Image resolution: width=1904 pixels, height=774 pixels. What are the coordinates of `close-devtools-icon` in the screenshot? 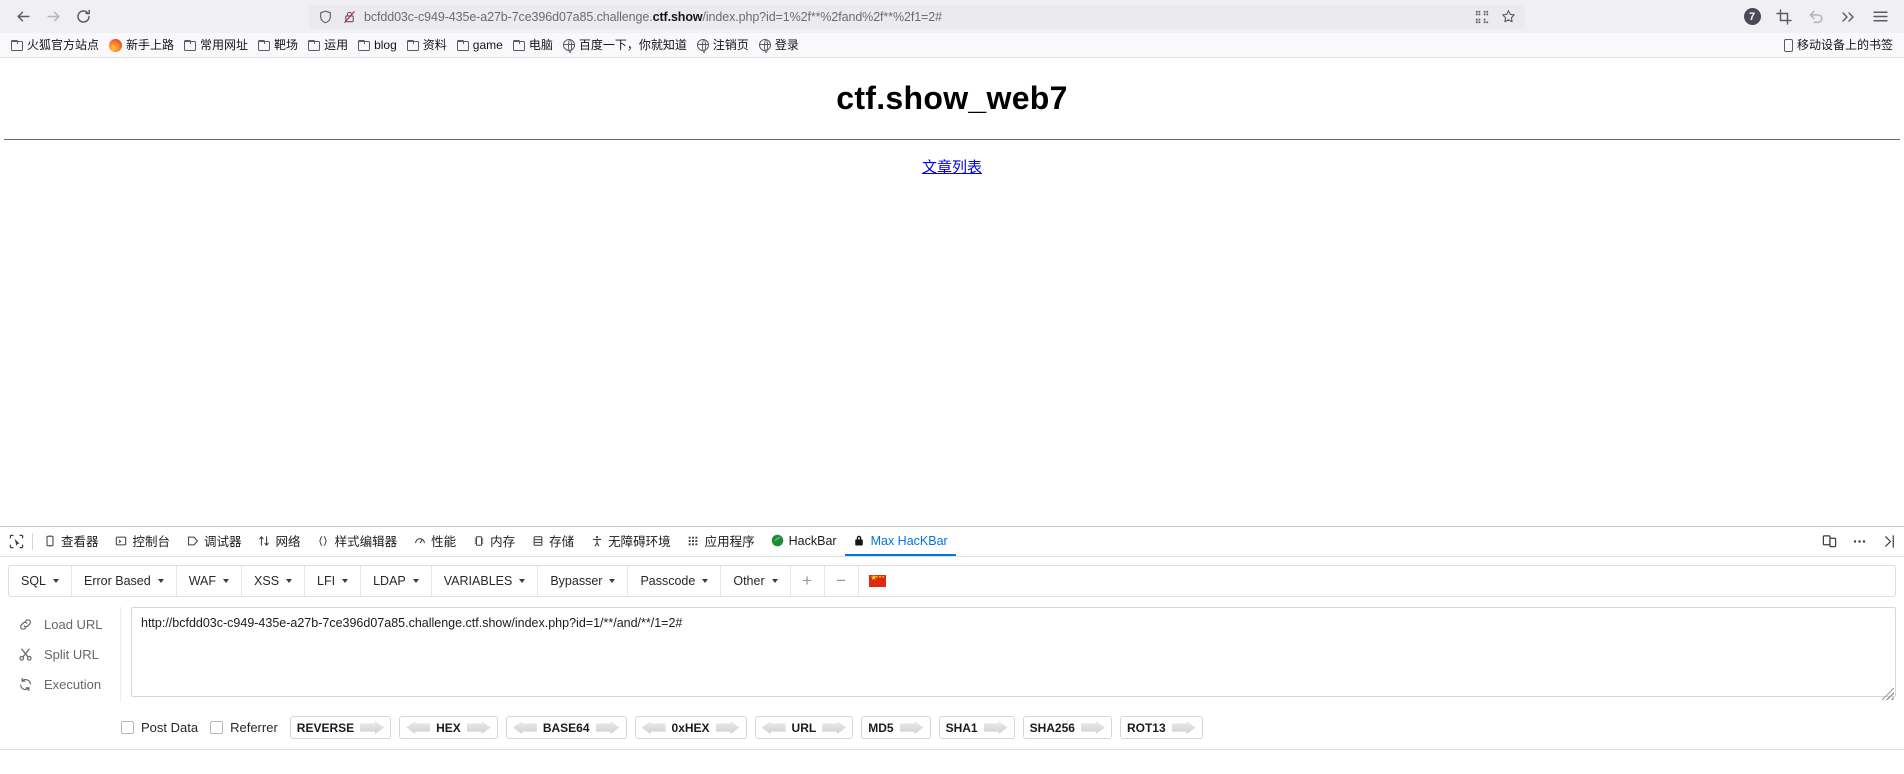 It's located at (1889, 541).